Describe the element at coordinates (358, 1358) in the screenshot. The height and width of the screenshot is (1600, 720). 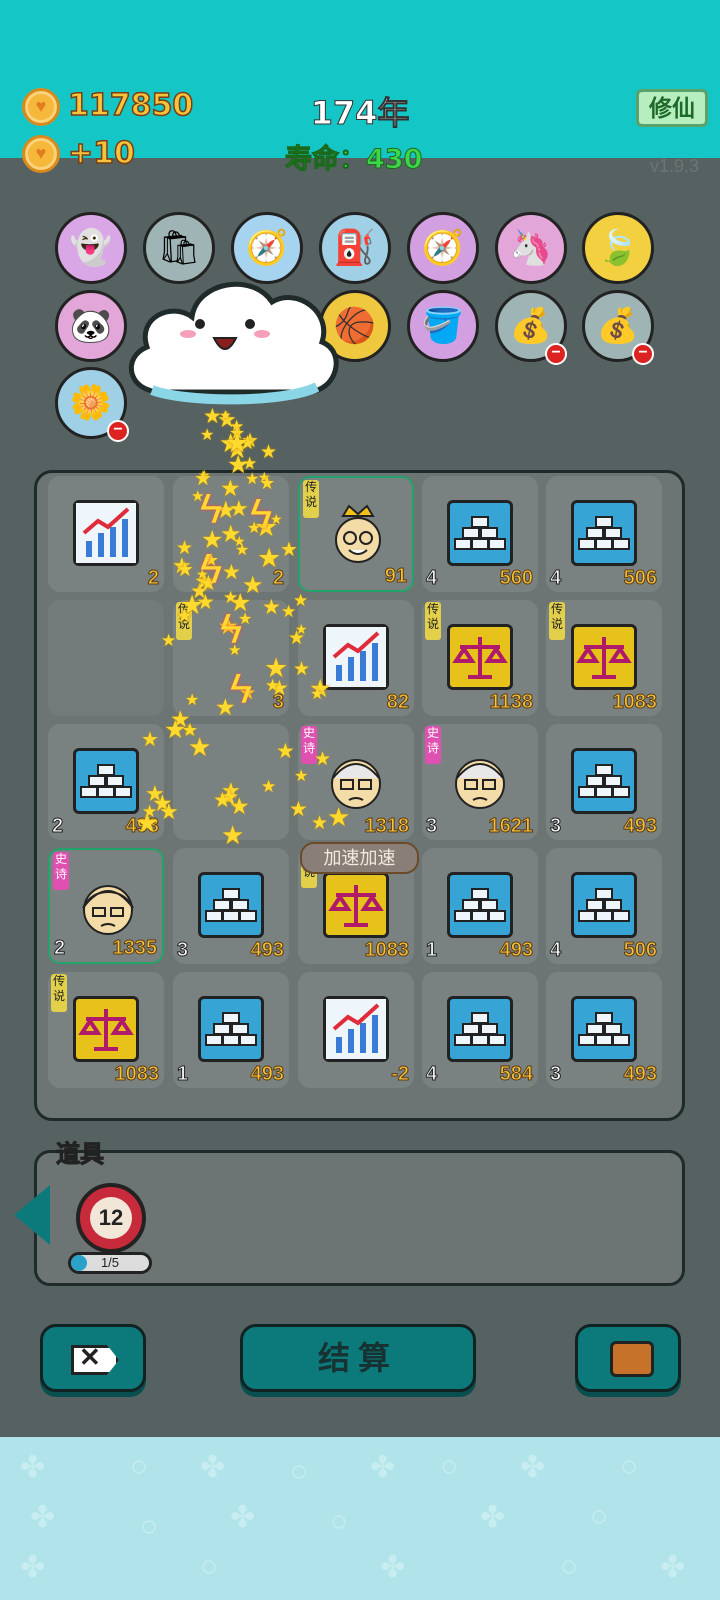
I see `settle-button: 结算` at that location.